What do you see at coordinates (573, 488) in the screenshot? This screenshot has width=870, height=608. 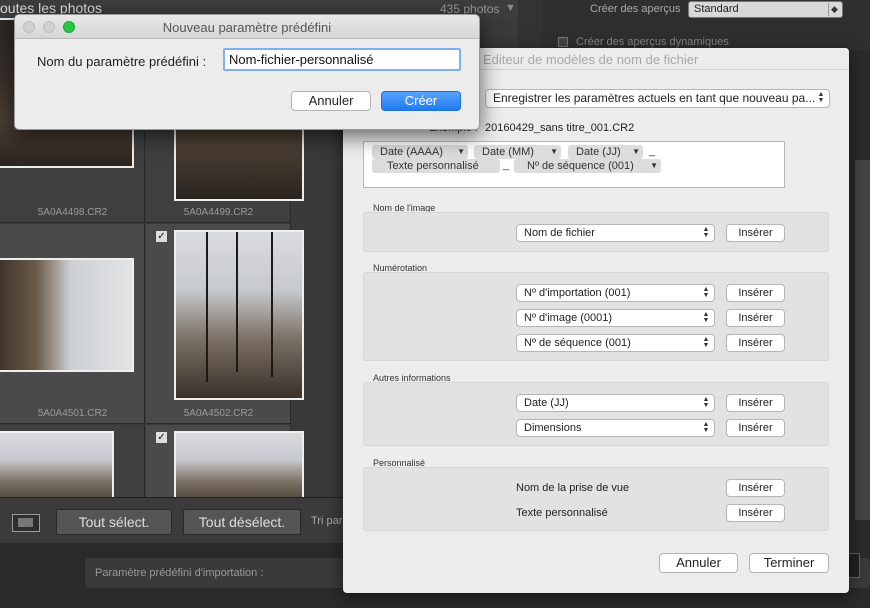 I see `shoot-name-label: Nom de la prise de vue` at bounding box center [573, 488].